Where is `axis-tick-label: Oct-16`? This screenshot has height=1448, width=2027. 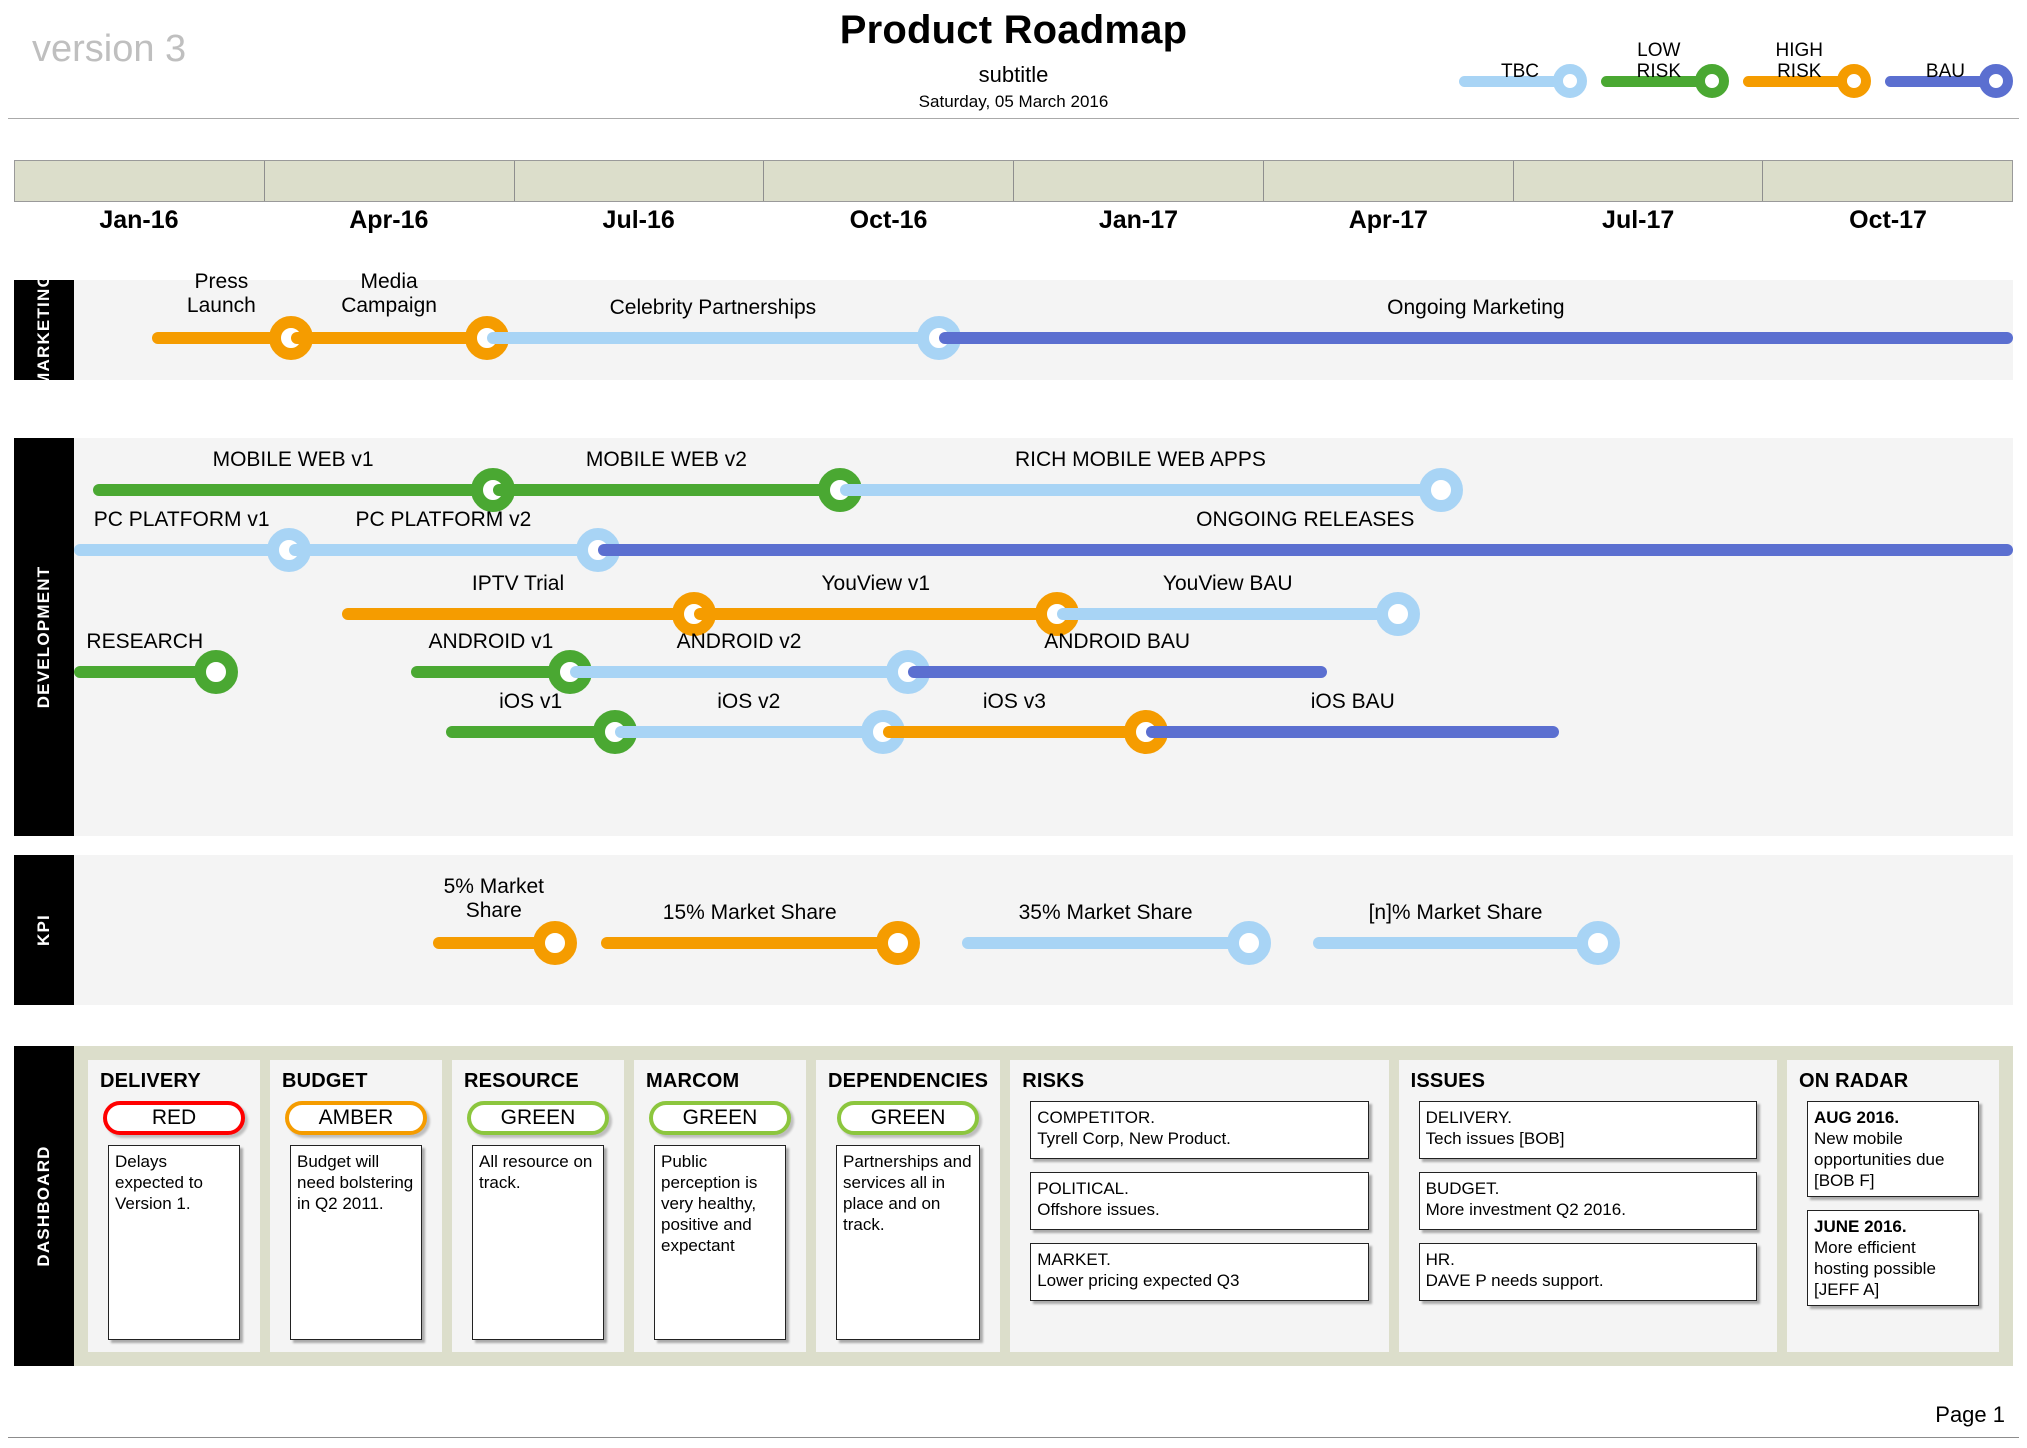 axis-tick-label: Oct-16 is located at coordinates (888, 220).